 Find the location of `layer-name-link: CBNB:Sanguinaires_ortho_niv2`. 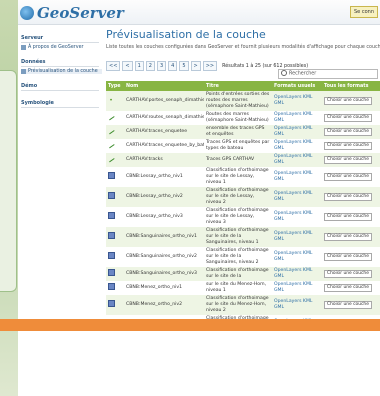

layer-name-link: CBNB:Sanguinaires_ortho_niv2 is located at coordinates (161, 256).